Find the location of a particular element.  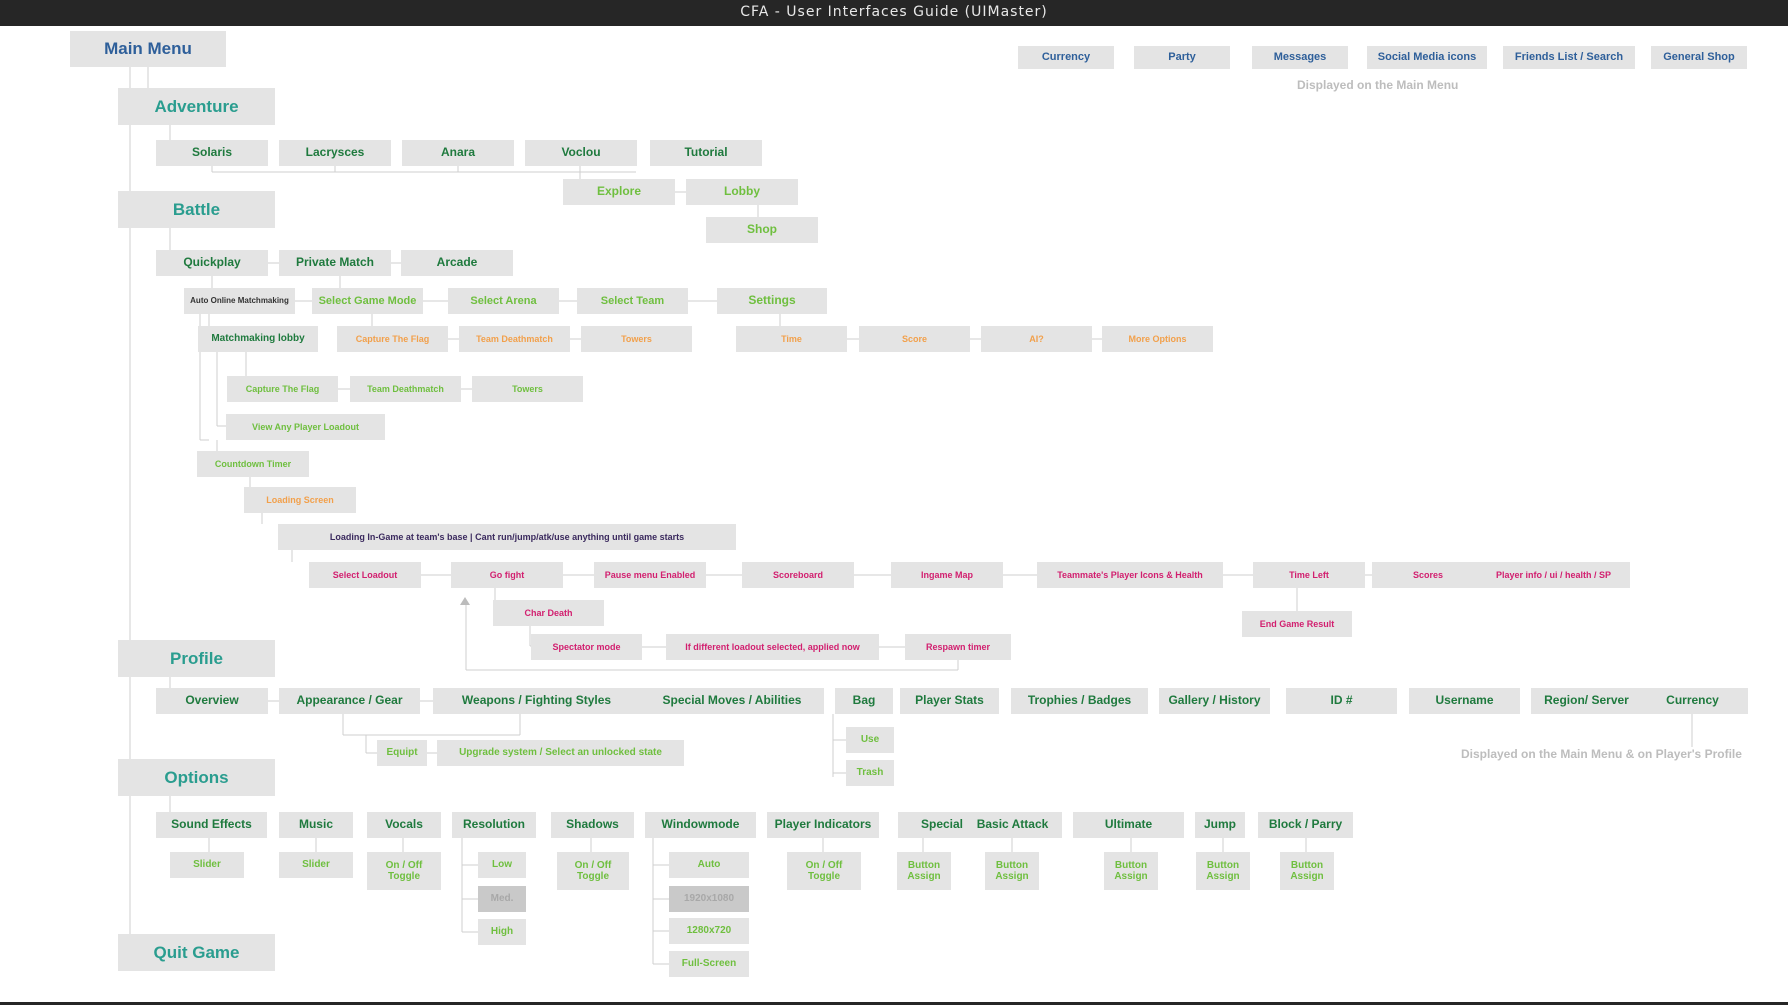

node-g-pause: Pause menu Enabled is located at coordinates (650, 575).